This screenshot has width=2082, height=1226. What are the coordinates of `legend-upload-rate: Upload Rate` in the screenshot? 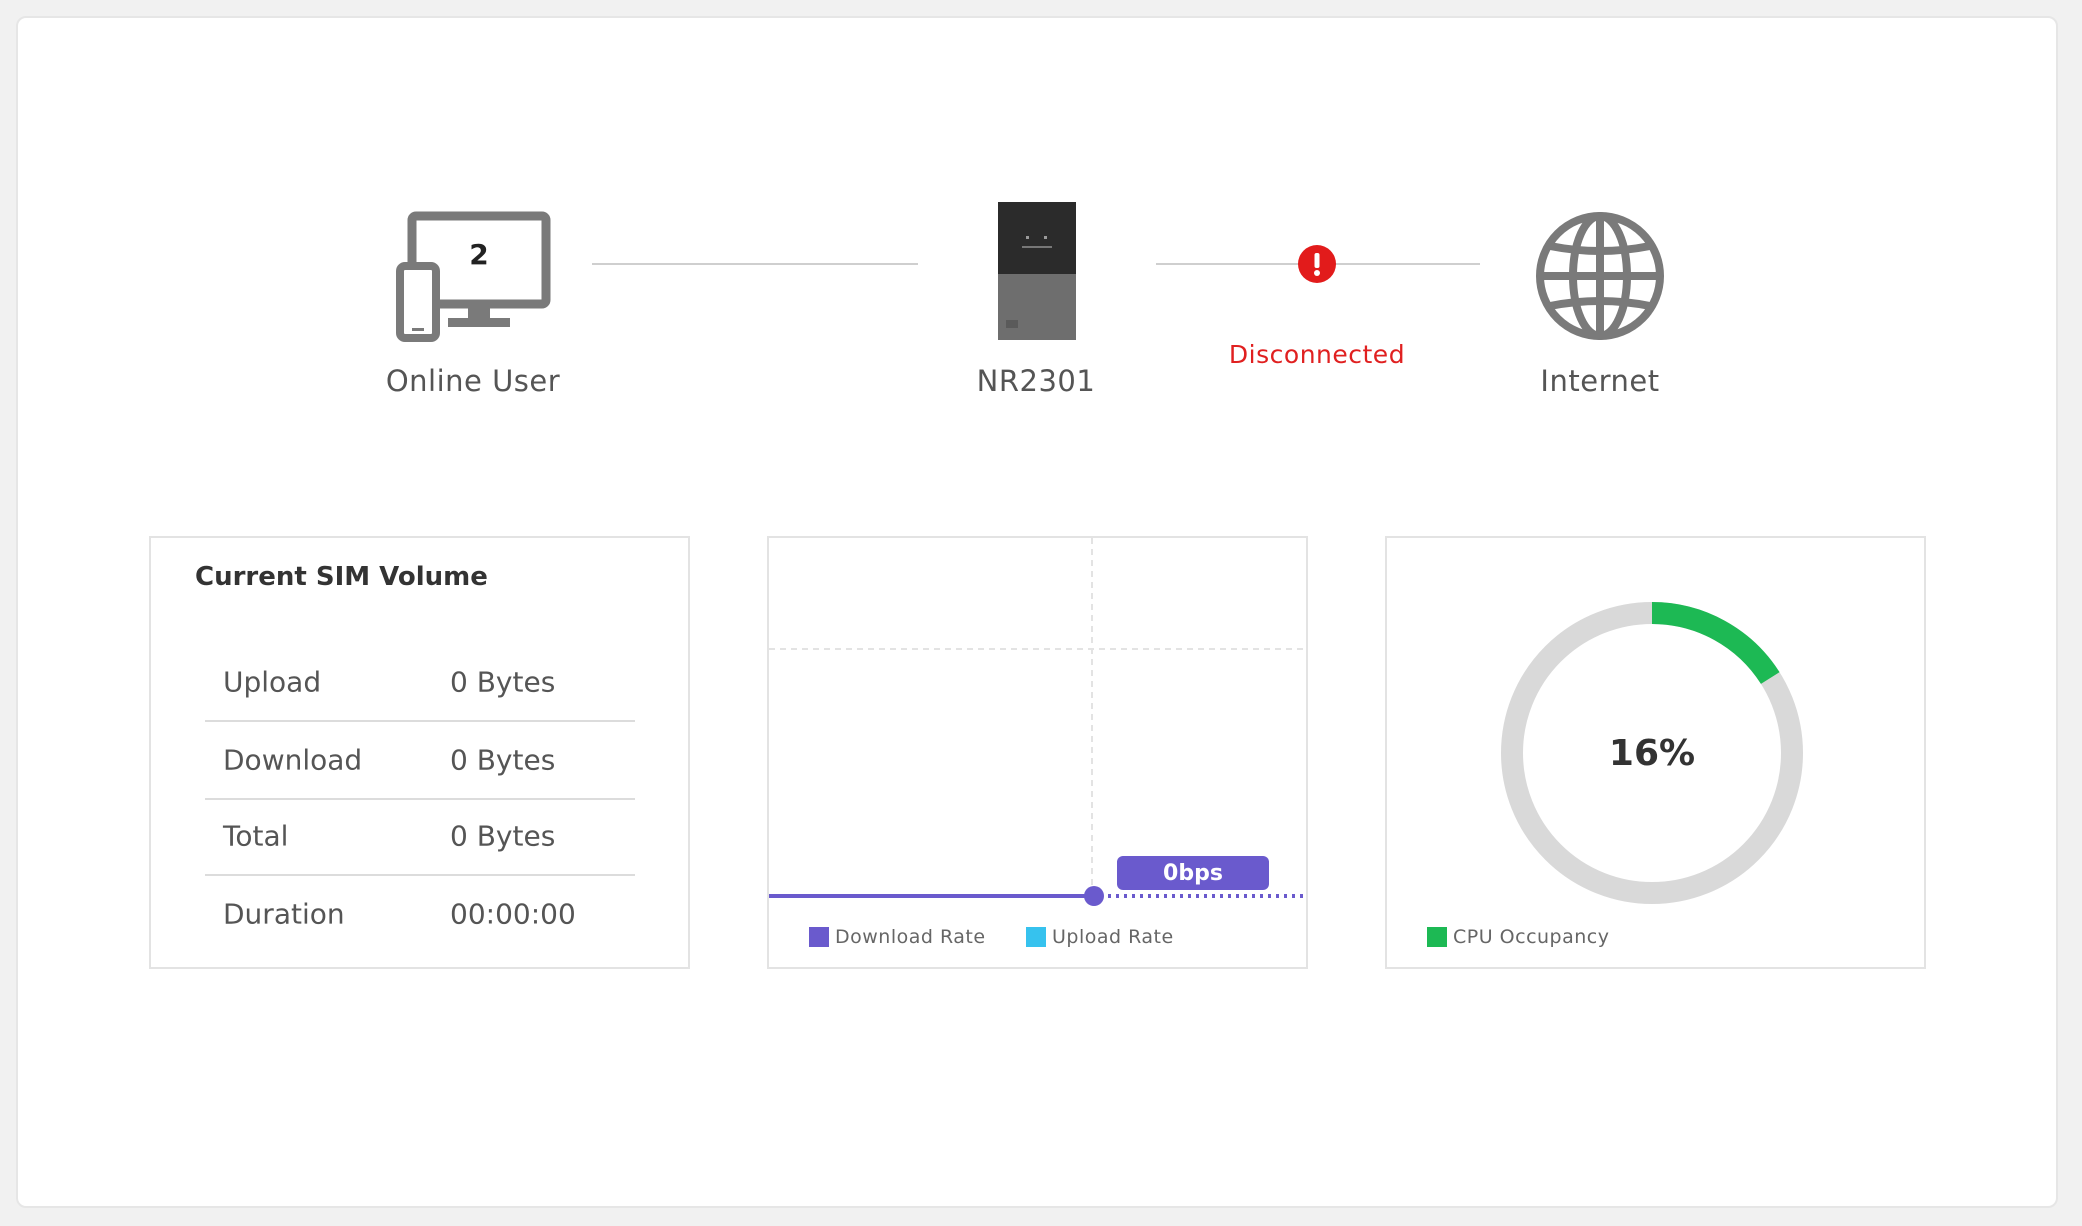 It's located at (1100, 937).